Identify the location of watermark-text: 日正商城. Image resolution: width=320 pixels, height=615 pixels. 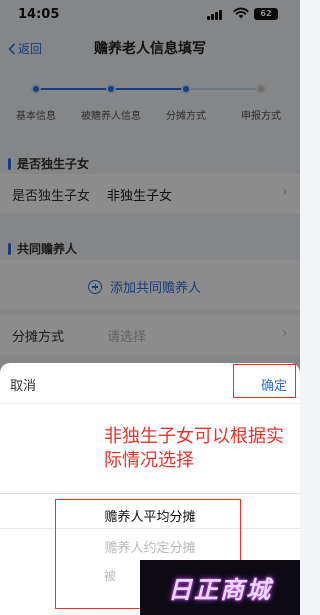
(220, 590).